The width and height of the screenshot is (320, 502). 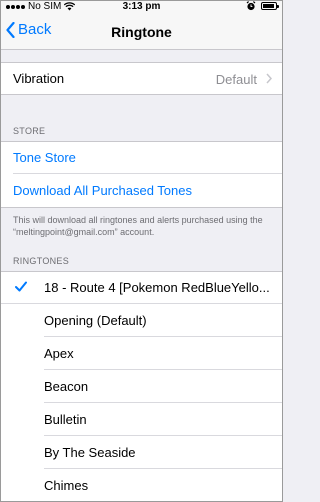 I want to click on ringtone-row: Chimes, so click(x=141, y=485).